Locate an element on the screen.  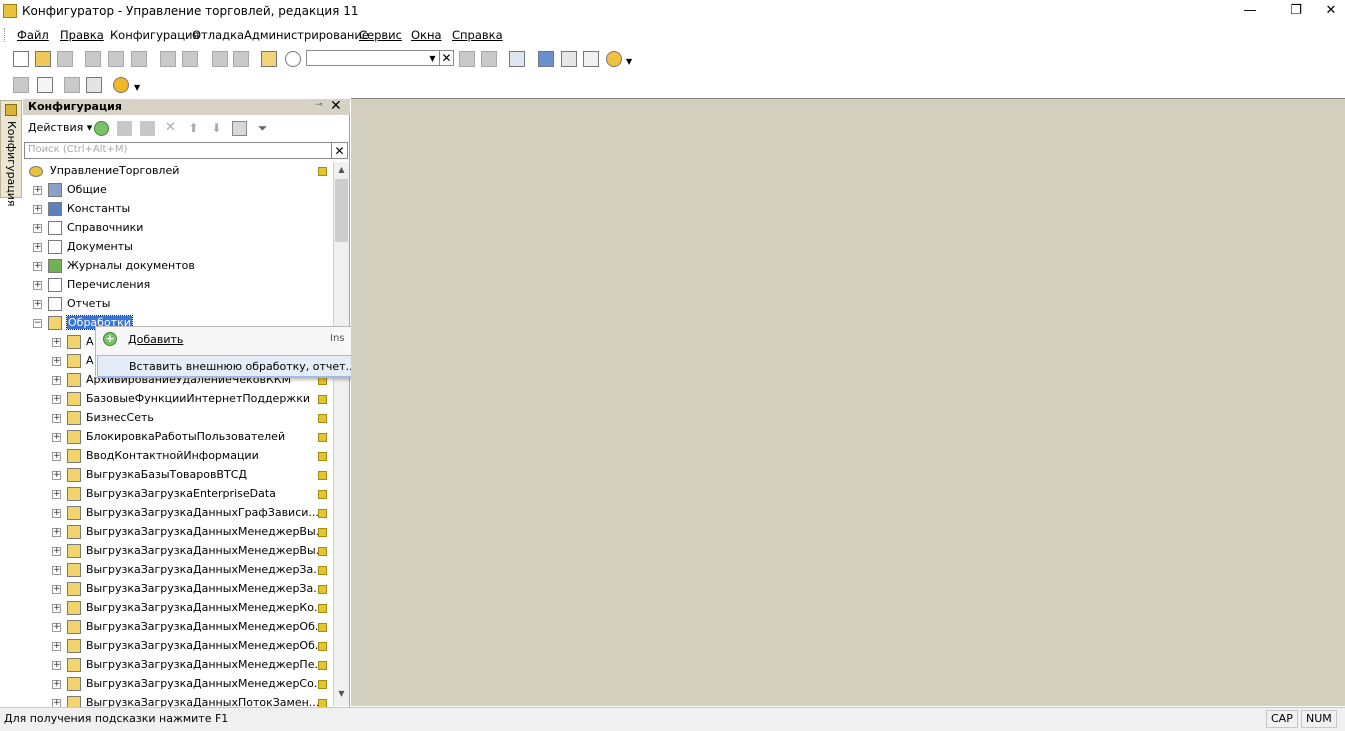
filter-icon: ⏷ is located at coordinates (262, 128).